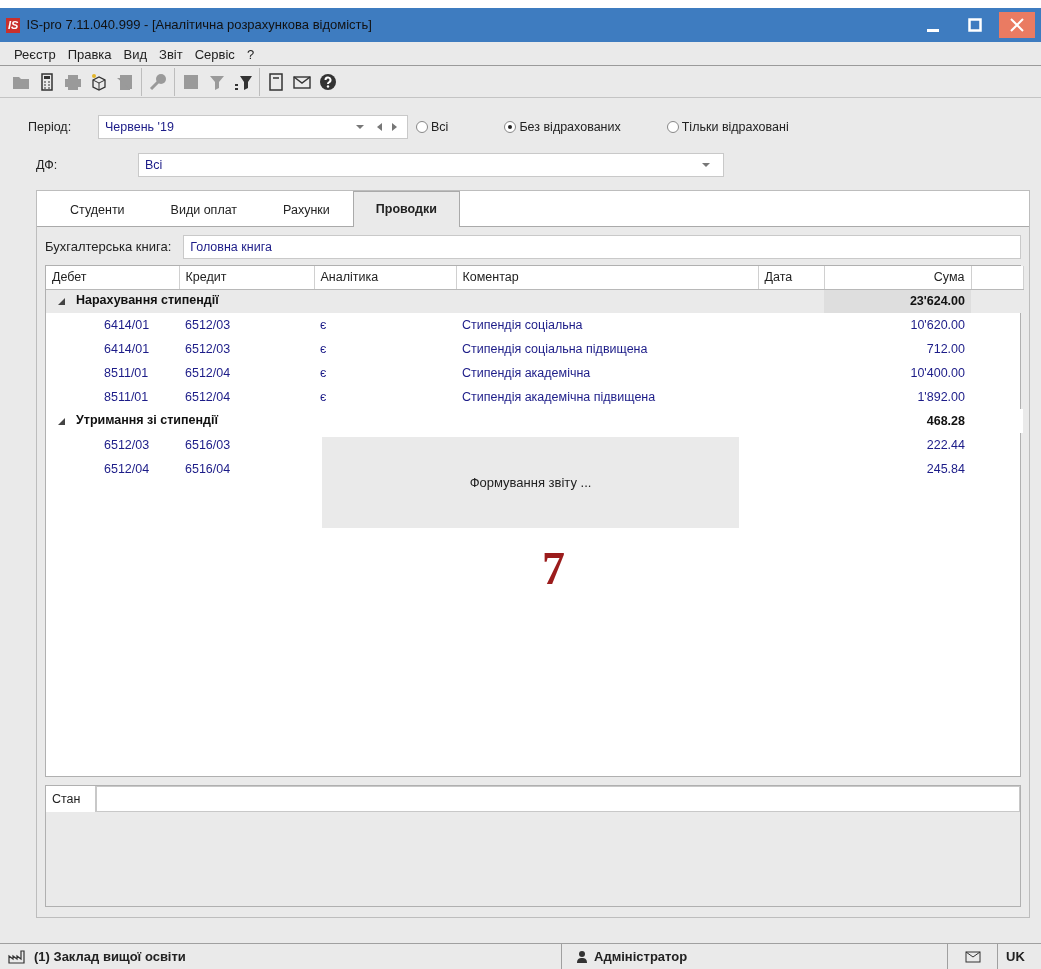 The image size is (1041, 969). I want to click on period-field: Червень '19, so click(253, 127).